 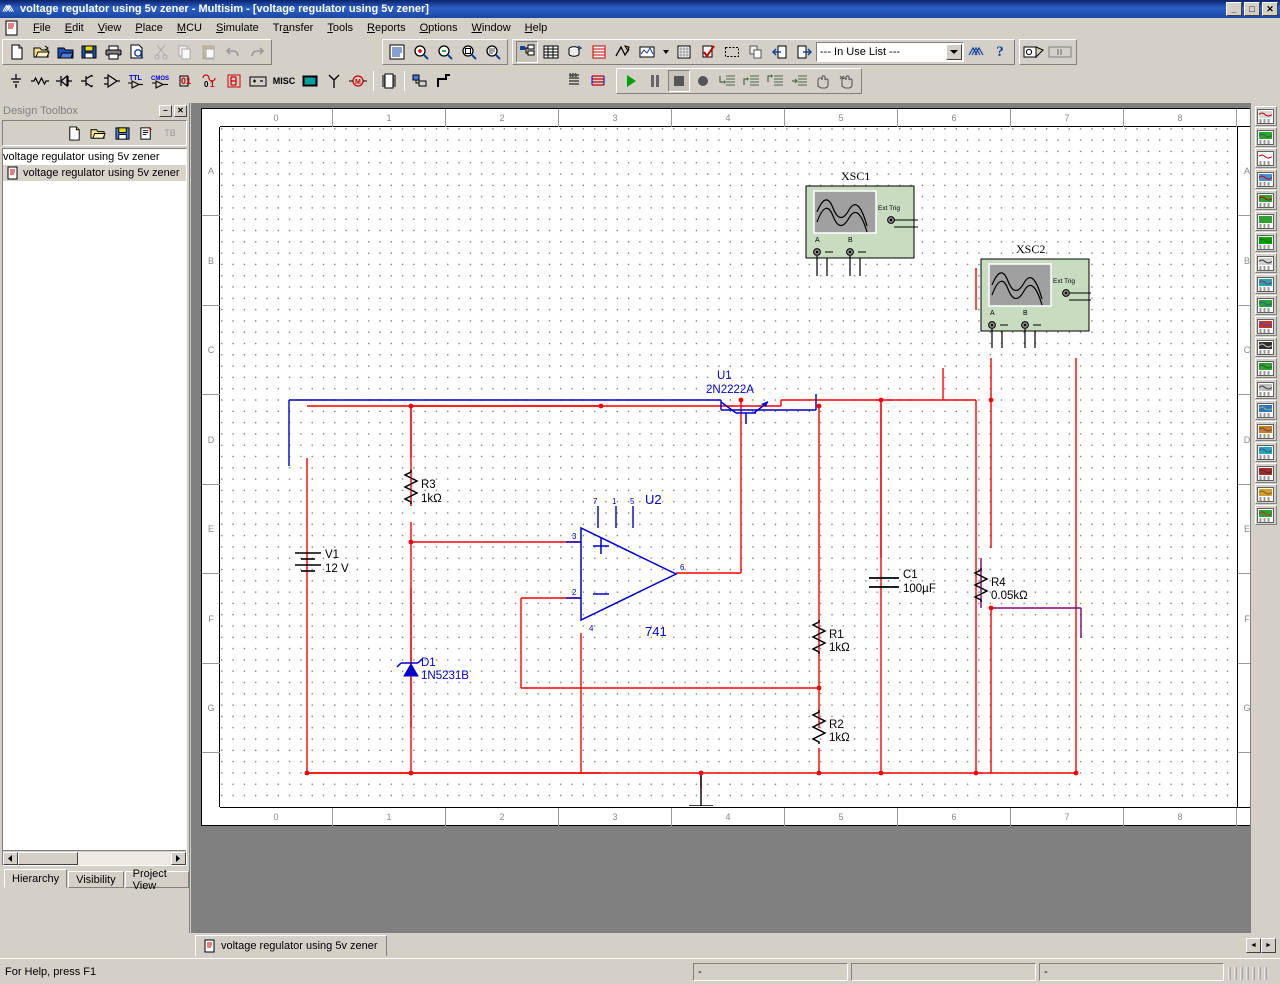 What do you see at coordinates (209, 52) in the screenshot?
I see `paste-button` at bounding box center [209, 52].